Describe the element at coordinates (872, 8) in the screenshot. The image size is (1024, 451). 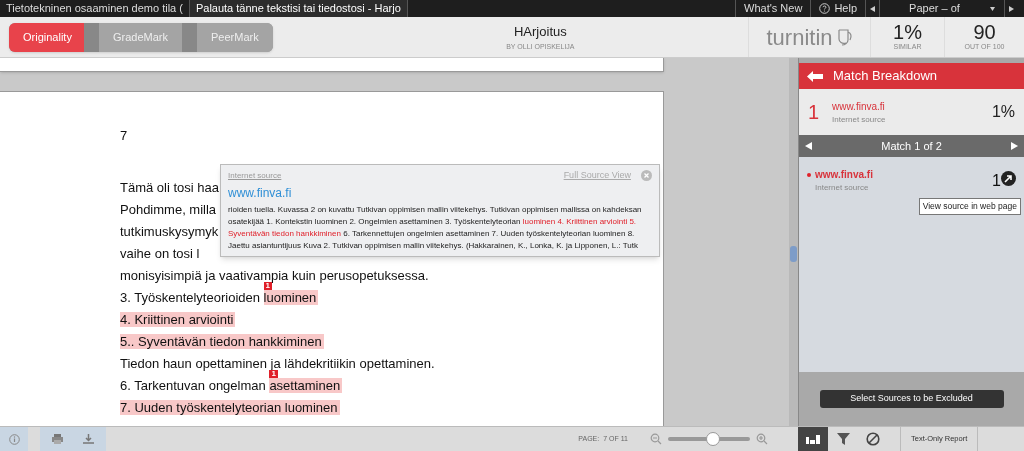
I see `previous-arrow-icon` at that location.